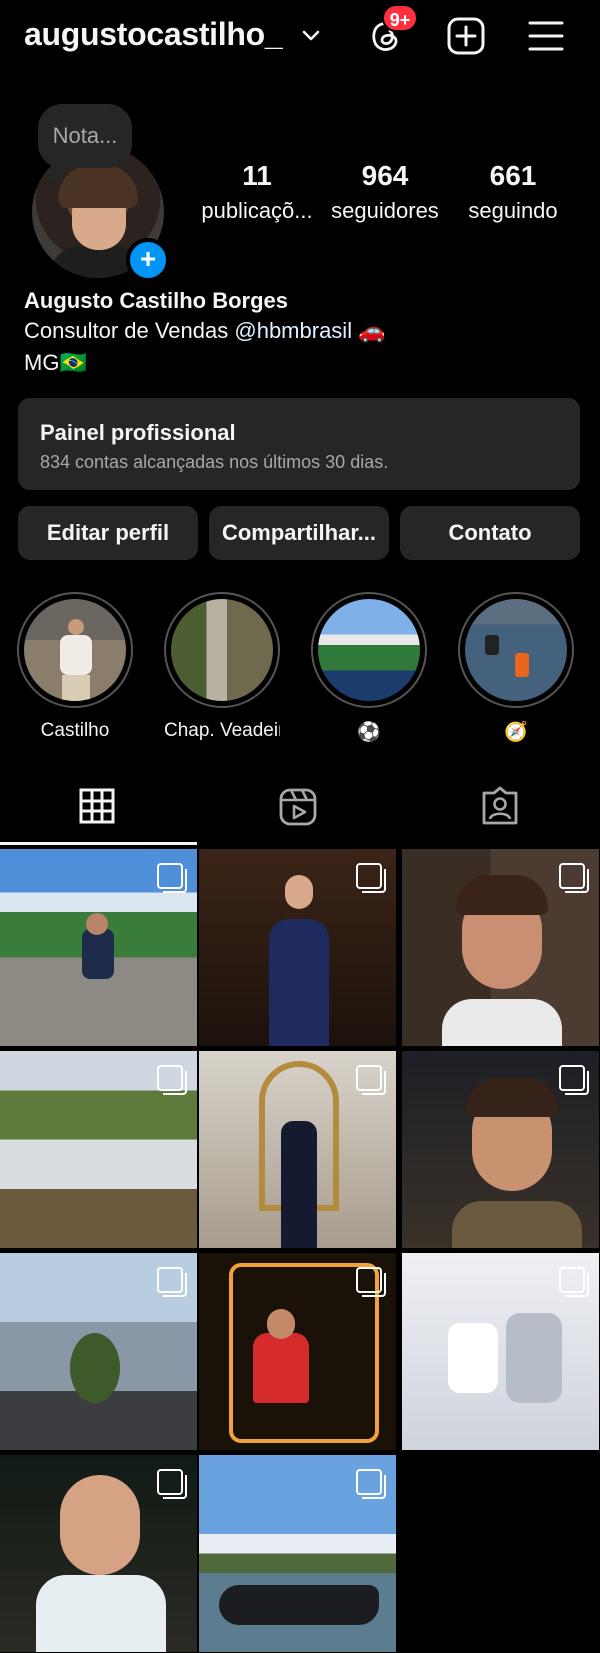  I want to click on dashboard-title: Painel profissional, so click(138, 432).